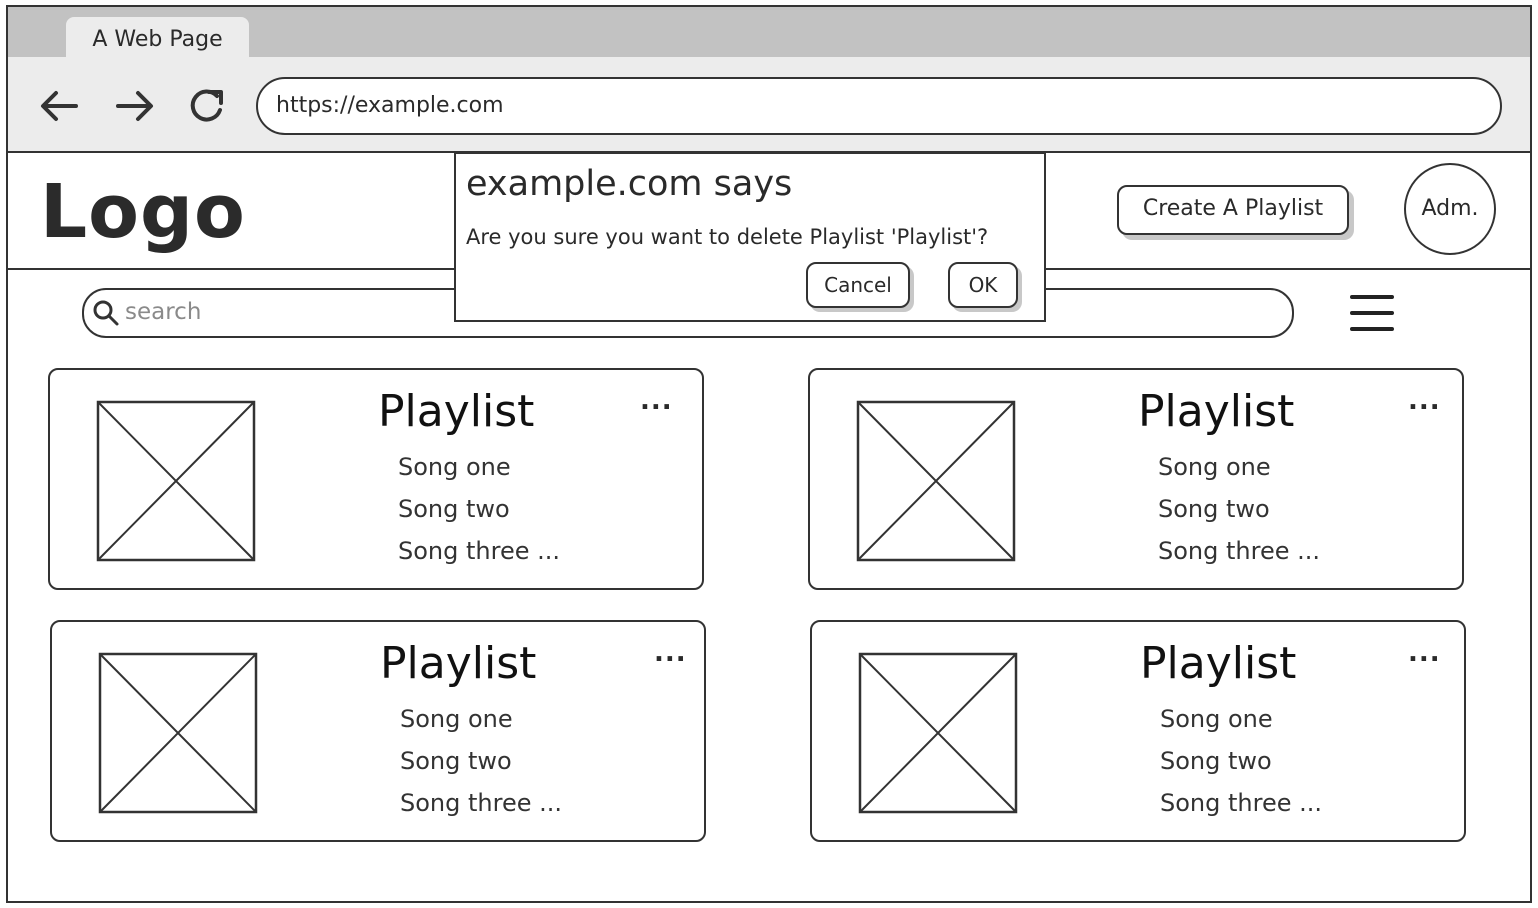  What do you see at coordinates (143, 212) in the screenshot?
I see `logo: Logo` at bounding box center [143, 212].